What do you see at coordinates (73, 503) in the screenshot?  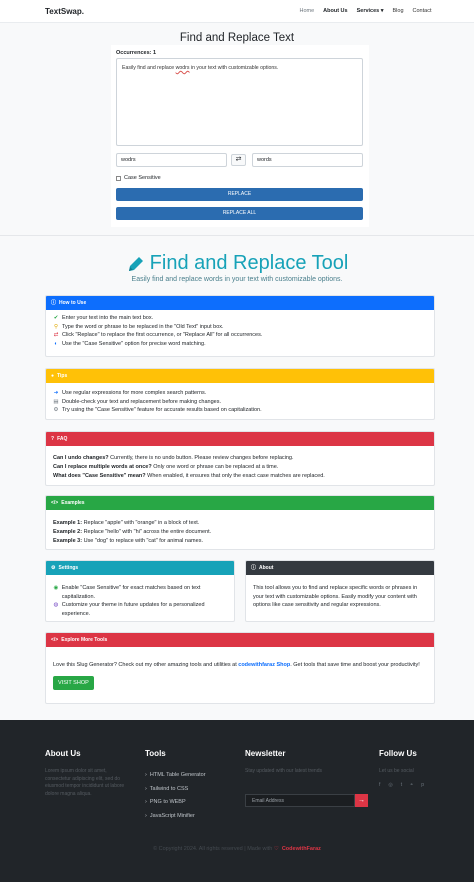 I see `card-header: Examples` at bounding box center [73, 503].